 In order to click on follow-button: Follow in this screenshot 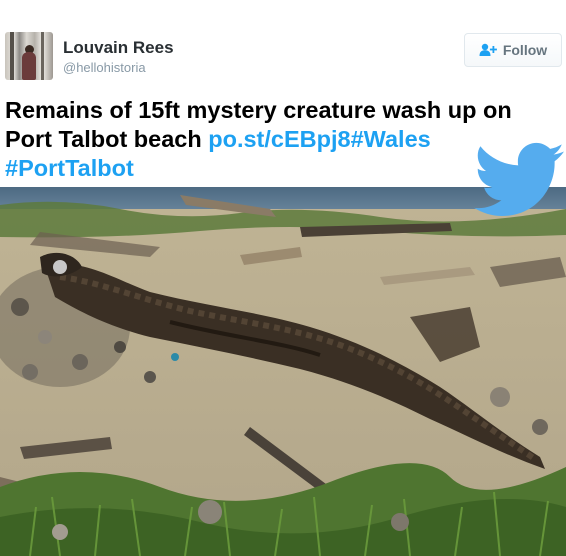, I will do `click(513, 50)`.